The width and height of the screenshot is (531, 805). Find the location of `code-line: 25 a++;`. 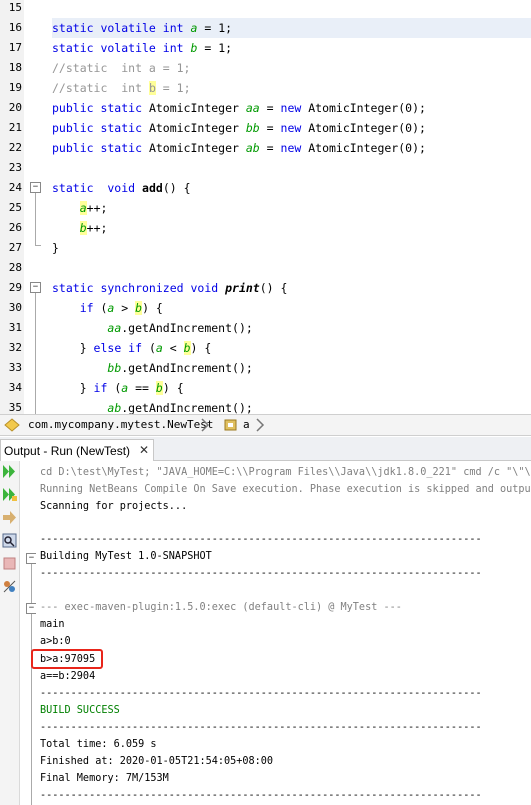

code-line: 25 a++; is located at coordinates (265, 208).